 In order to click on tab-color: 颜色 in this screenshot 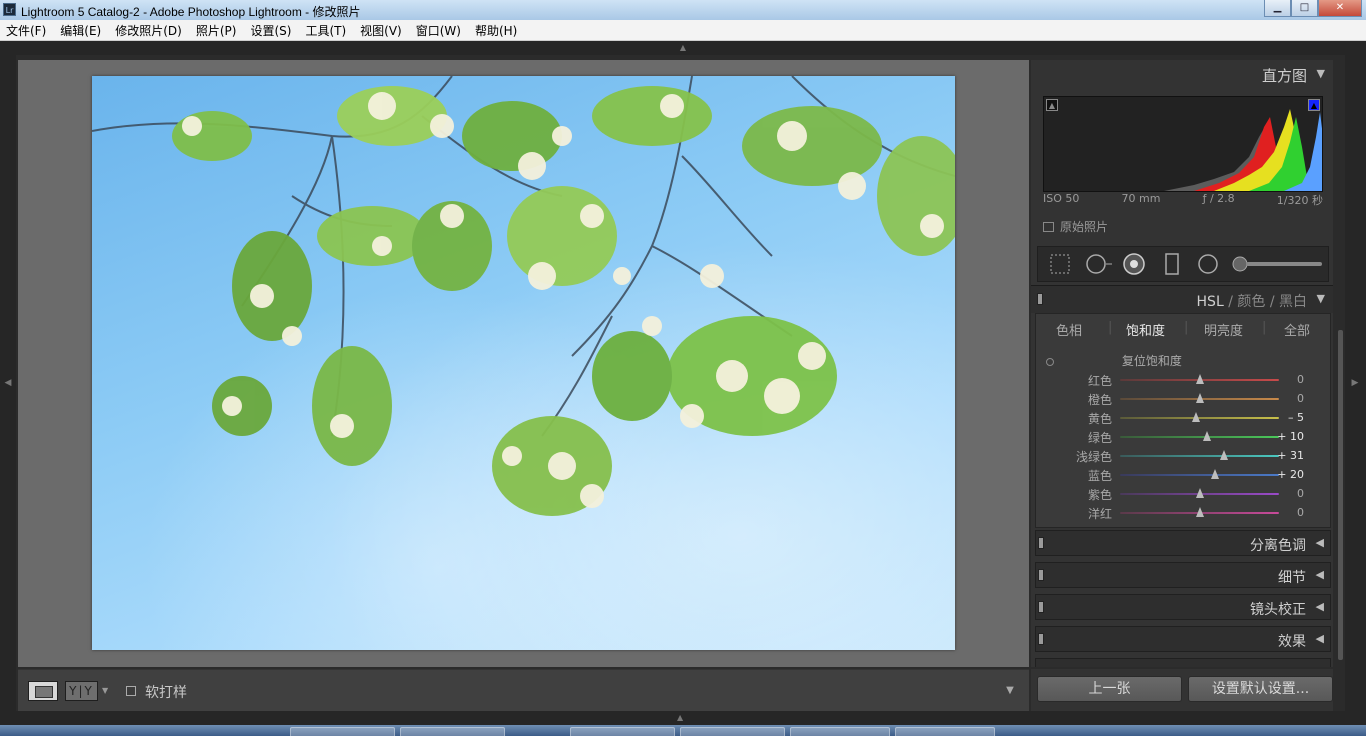, I will do `click(1251, 302)`.